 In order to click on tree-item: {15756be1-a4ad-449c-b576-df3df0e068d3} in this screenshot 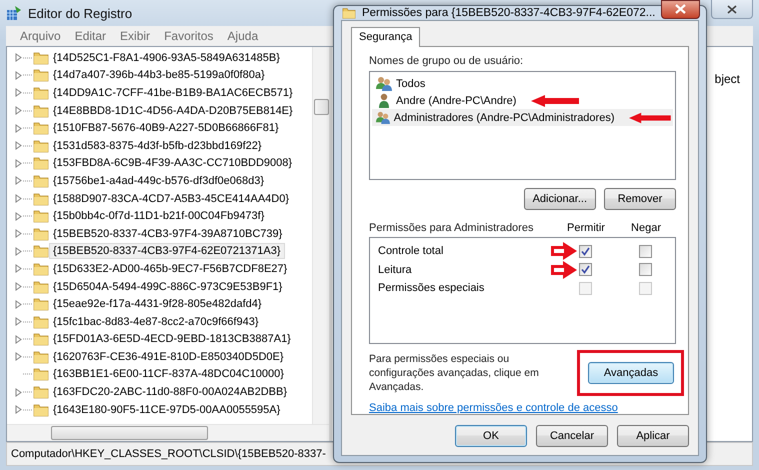, I will do `click(158, 180)`.